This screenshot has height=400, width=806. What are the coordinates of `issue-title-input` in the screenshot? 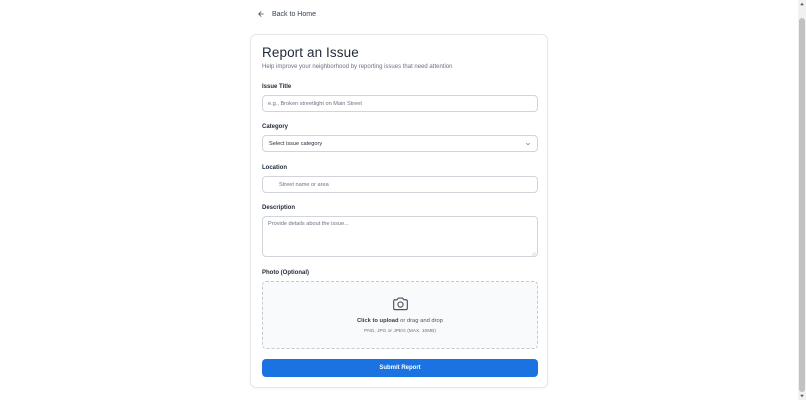 It's located at (400, 103).